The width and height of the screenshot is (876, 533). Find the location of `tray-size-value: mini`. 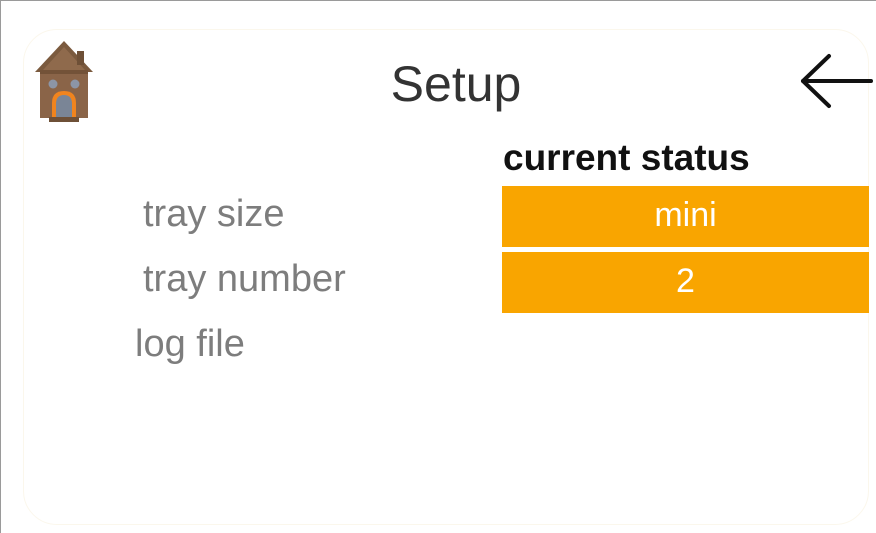

tray-size-value: mini is located at coordinates (685, 216).